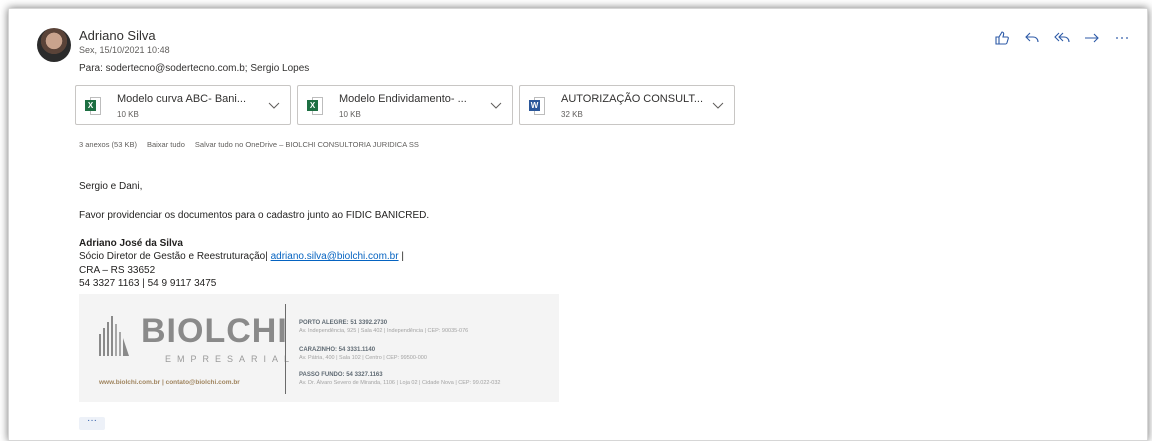  Describe the element at coordinates (285, 349) in the screenshot. I see `logo-divider` at that location.